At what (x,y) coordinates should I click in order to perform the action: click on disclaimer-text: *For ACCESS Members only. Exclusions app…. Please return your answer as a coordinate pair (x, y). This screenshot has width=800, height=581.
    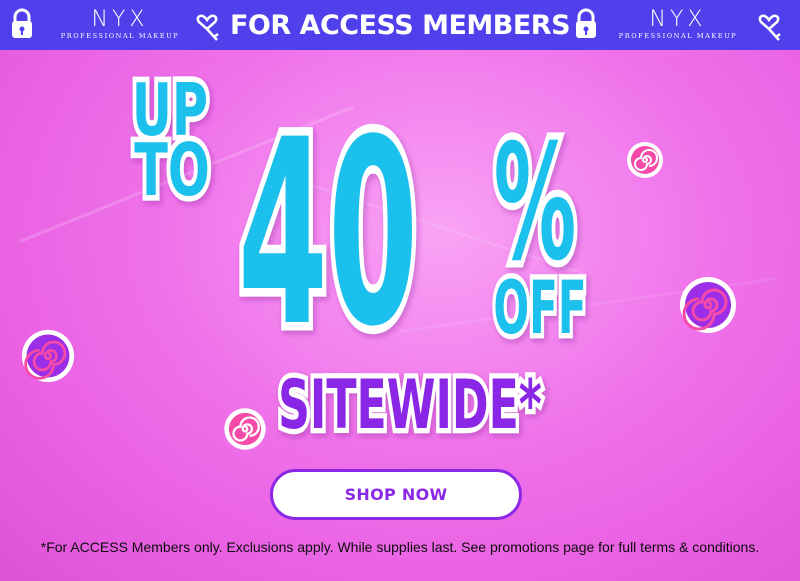
    Looking at the image, I should click on (400, 547).